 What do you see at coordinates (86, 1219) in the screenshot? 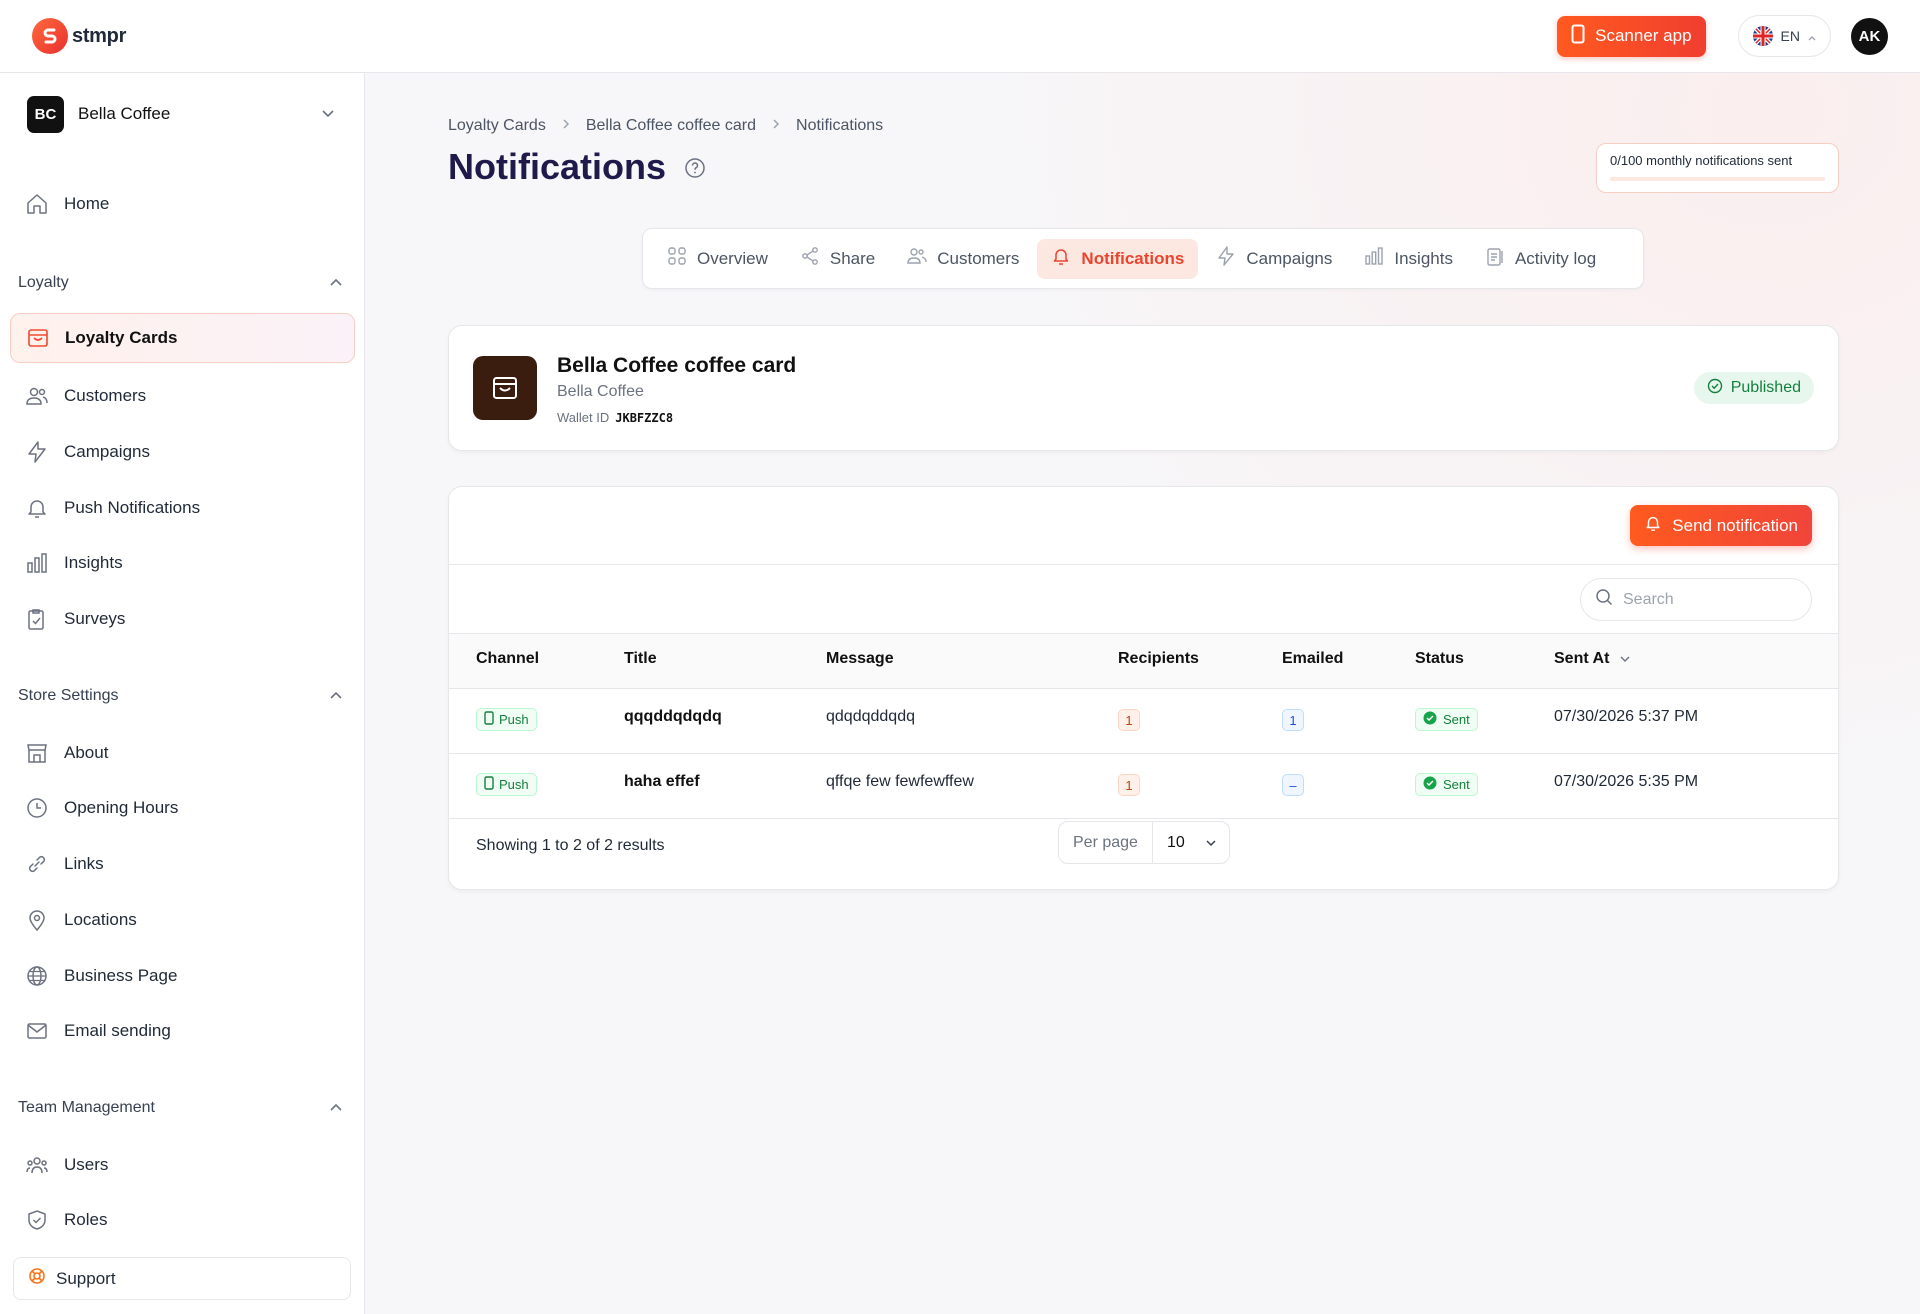
I see `sidebar-item-label: Roles` at bounding box center [86, 1219].